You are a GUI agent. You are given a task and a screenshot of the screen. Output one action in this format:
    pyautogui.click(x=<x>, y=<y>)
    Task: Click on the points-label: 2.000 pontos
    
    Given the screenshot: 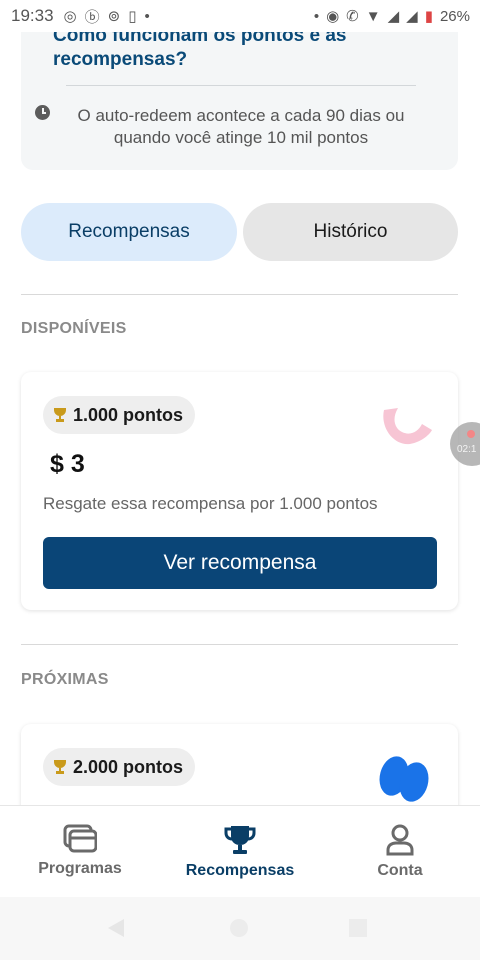 What is the action you would take?
    pyautogui.click(x=128, y=766)
    